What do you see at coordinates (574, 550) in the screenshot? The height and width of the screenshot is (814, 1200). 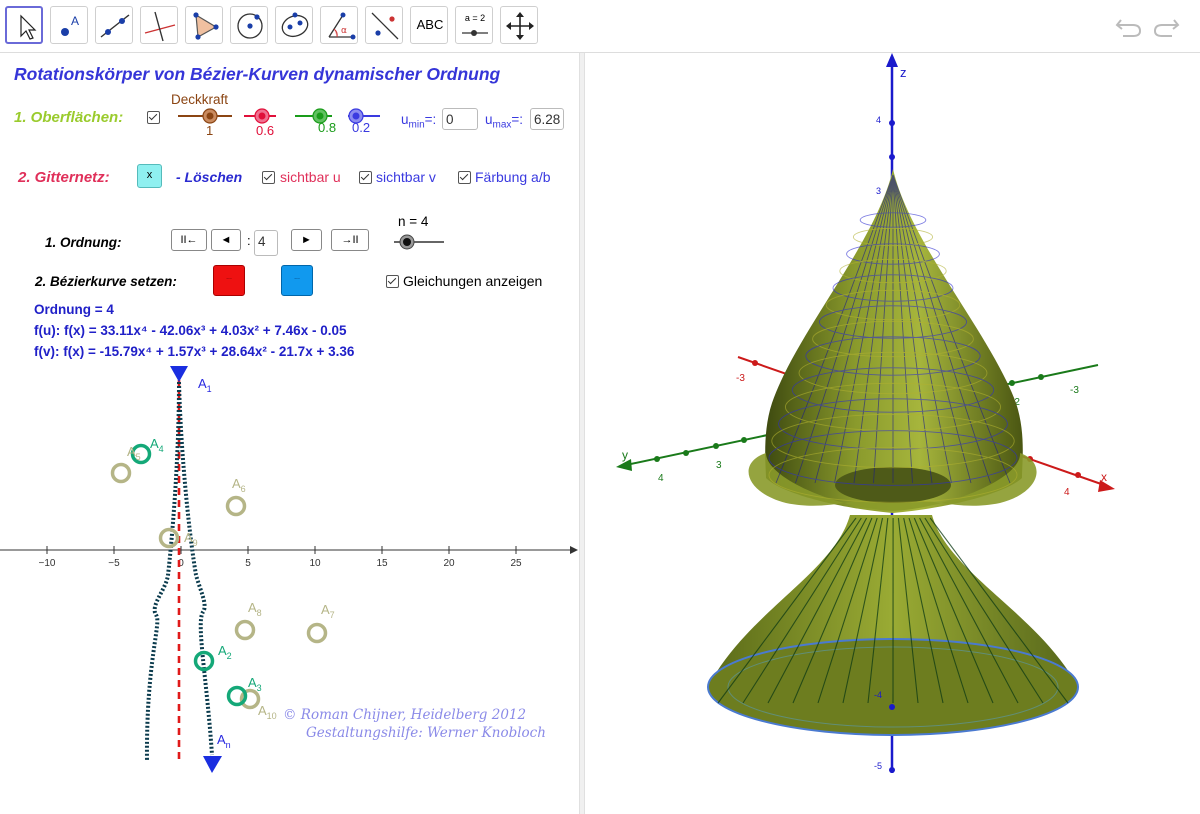 I see `x-axis-arrow-icon` at bounding box center [574, 550].